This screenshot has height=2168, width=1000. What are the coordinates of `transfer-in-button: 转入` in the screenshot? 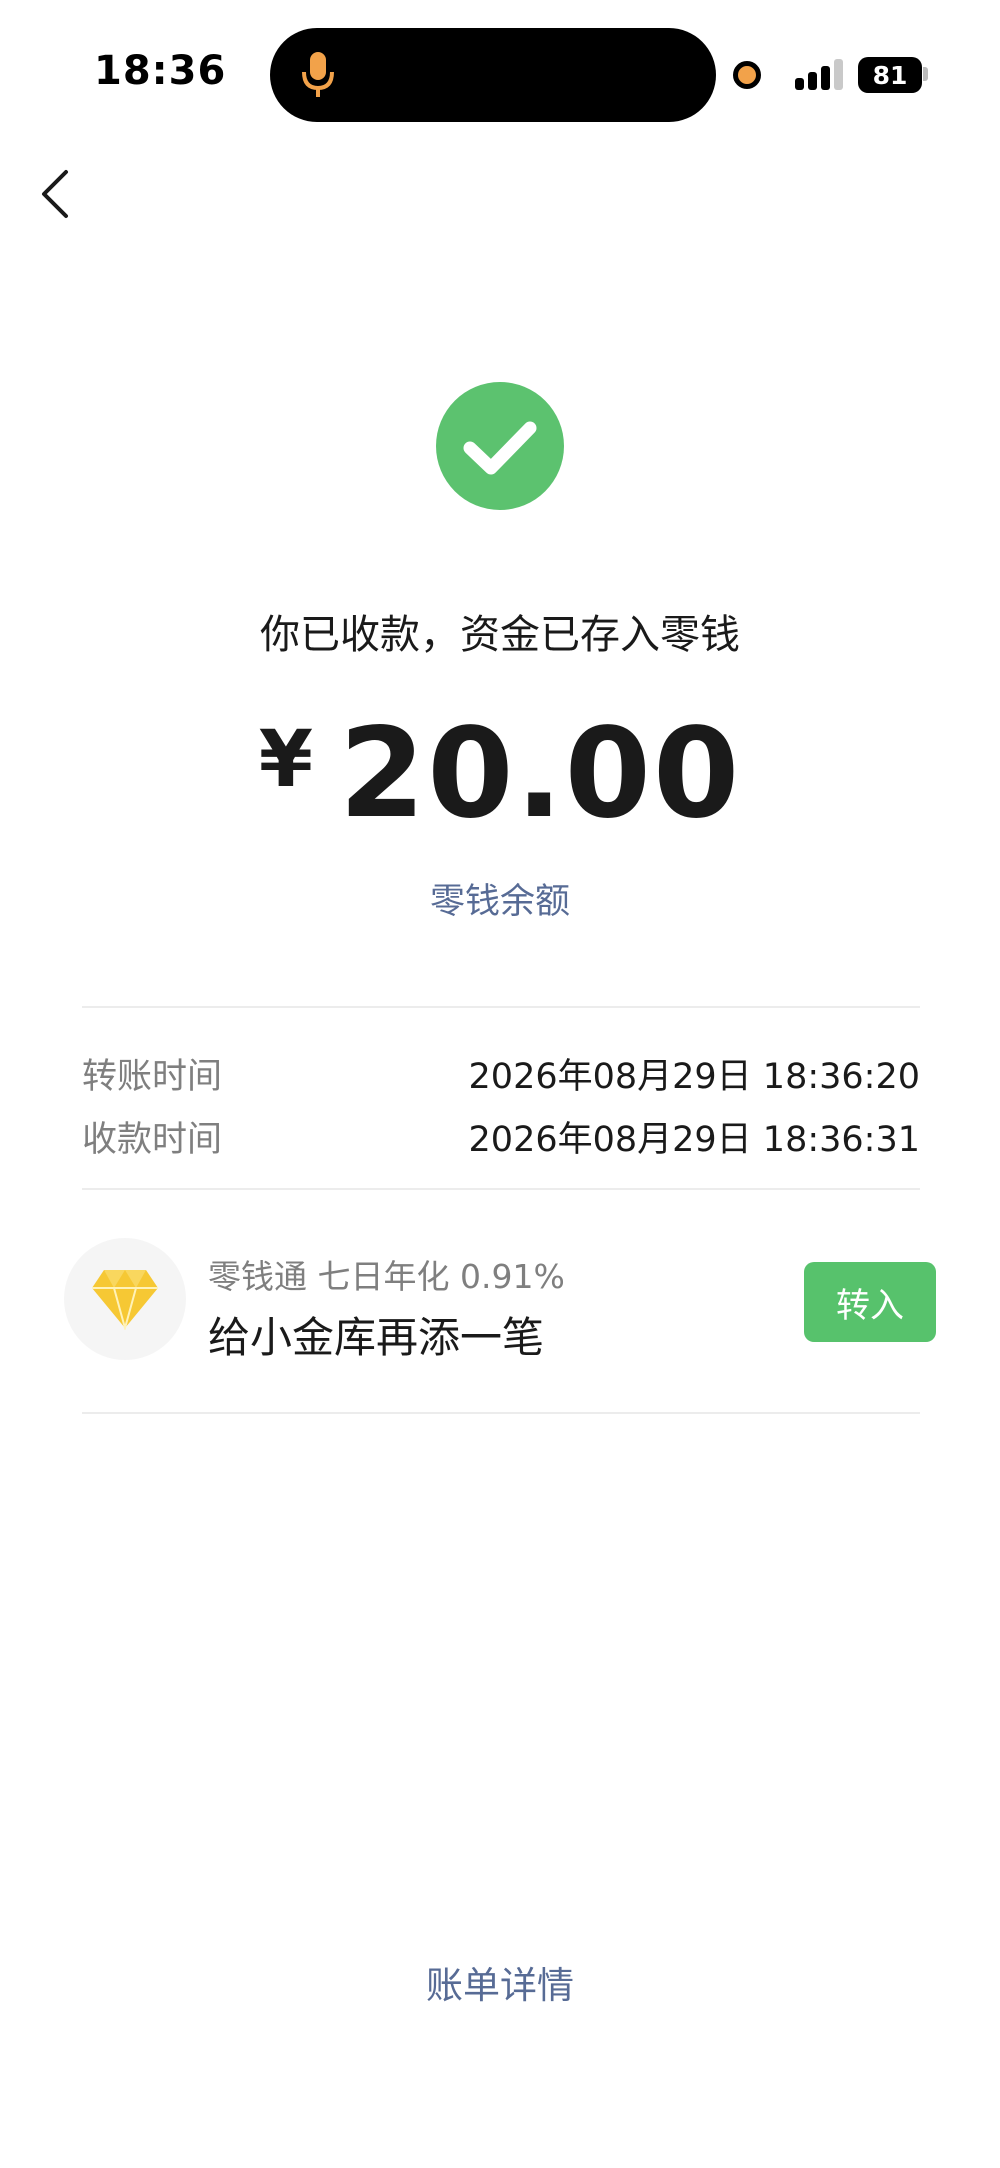 It's located at (870, 1302).